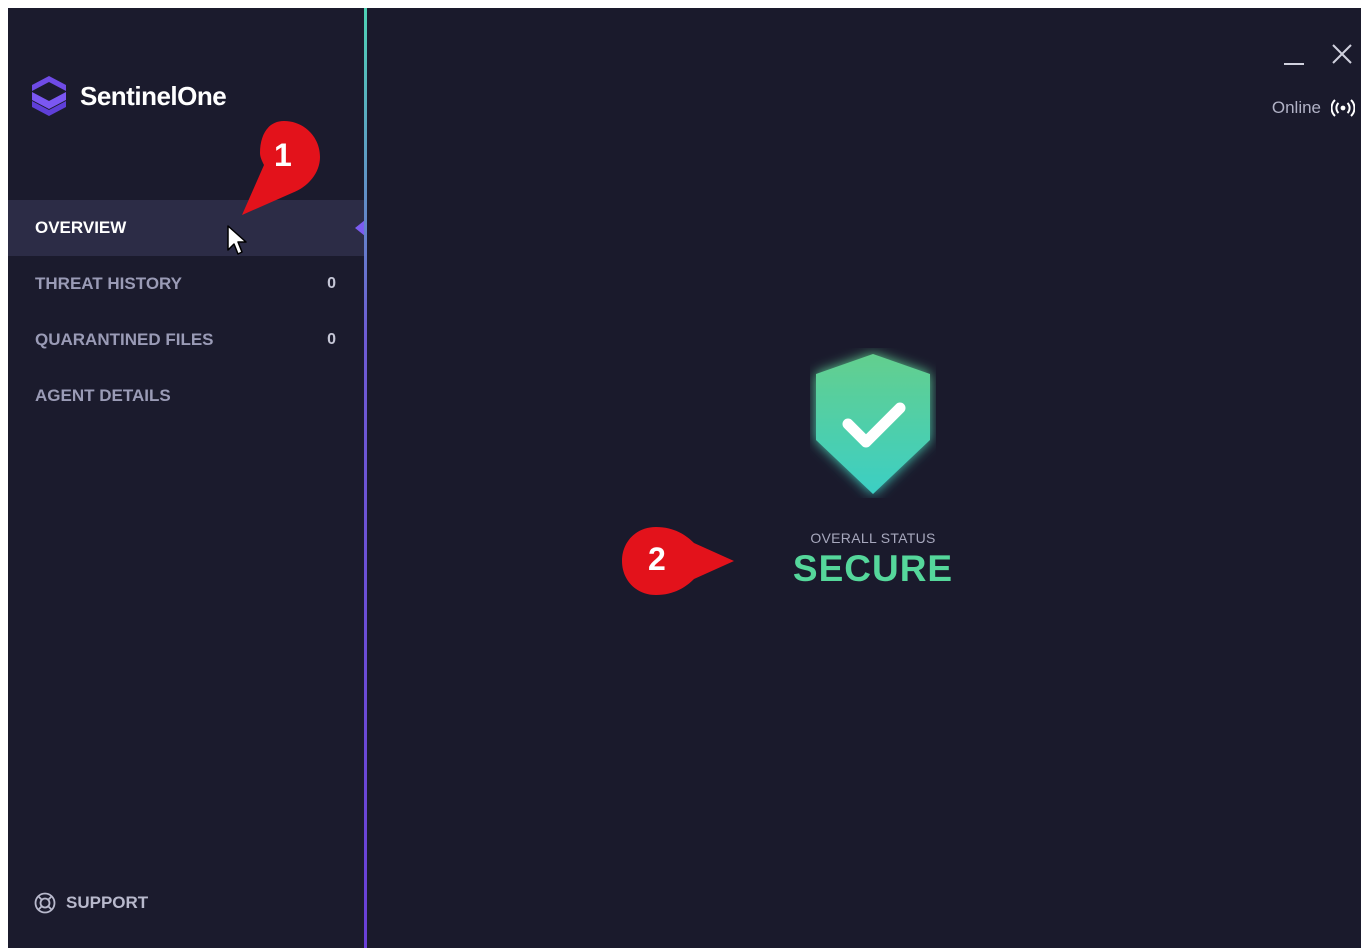  Describe the element at coordinates (186, 396) in the screenshot. I see `sidebar-item-agent-details: AGENT DETAILS` at that location.